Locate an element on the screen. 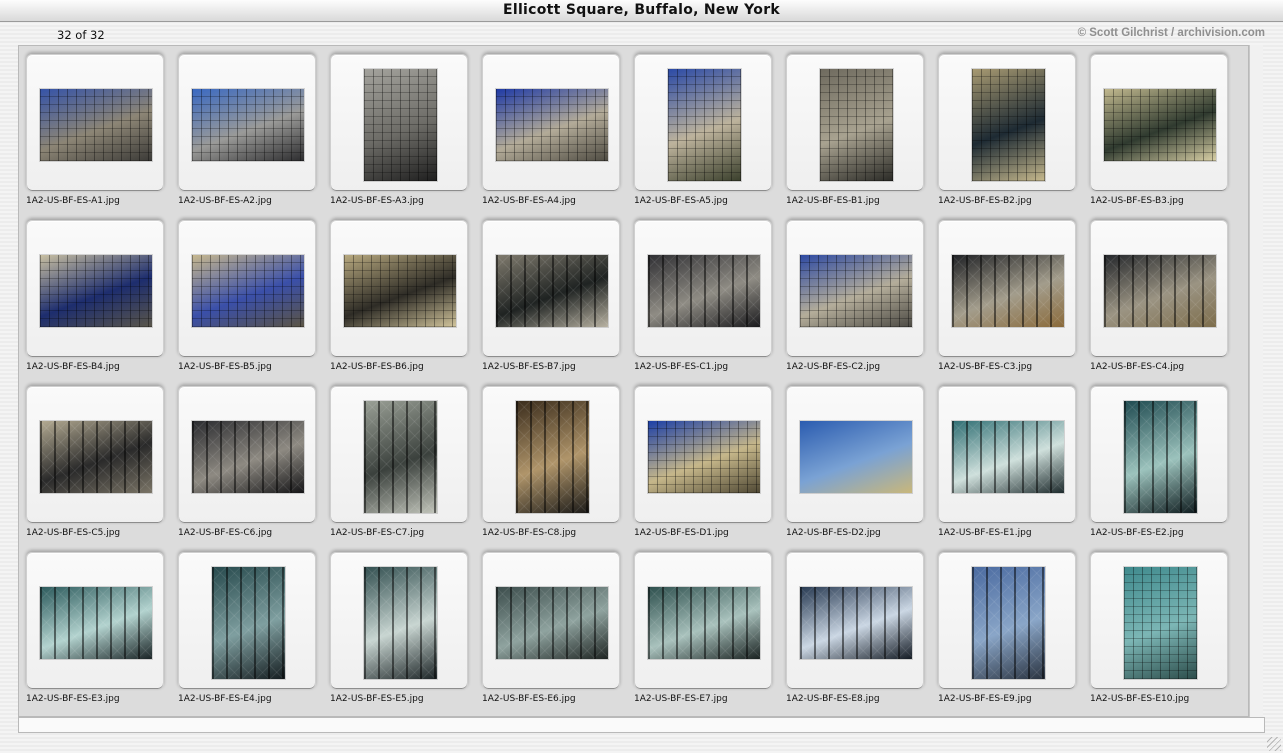  thumbnail-item: 1A2-US-BF-ES-C7.jpg is located at coordinates (405, 468).